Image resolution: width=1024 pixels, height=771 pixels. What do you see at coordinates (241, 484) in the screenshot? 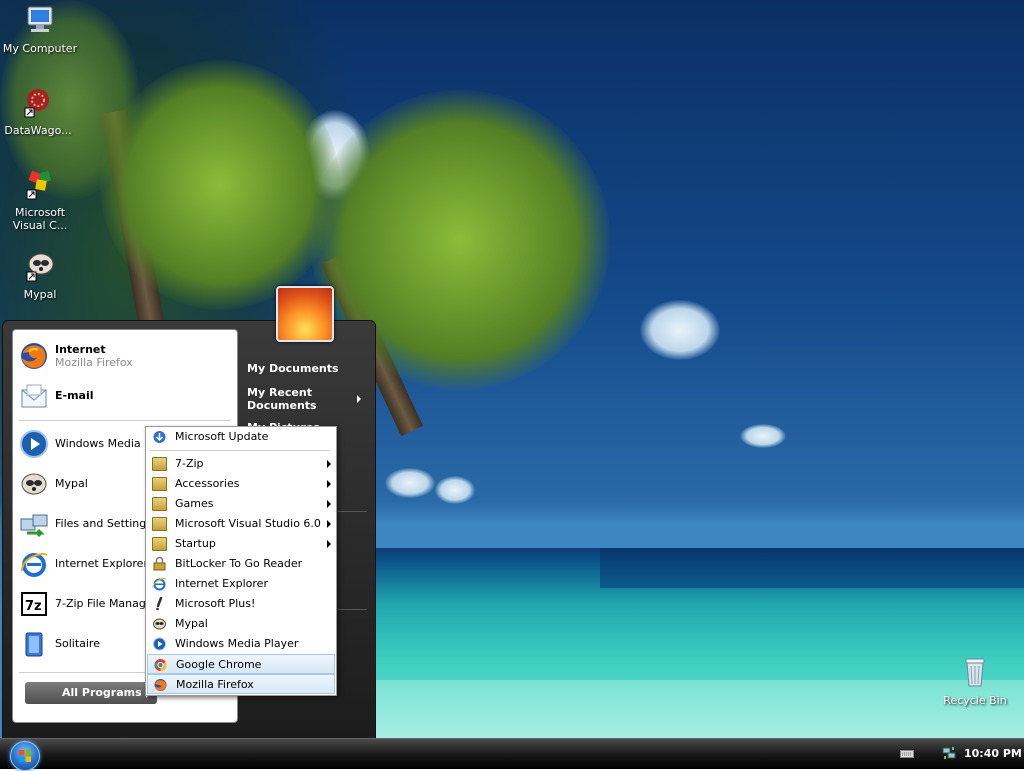
I see `submenu-item-accessories: Accessories` at bounding box center [241, 484].